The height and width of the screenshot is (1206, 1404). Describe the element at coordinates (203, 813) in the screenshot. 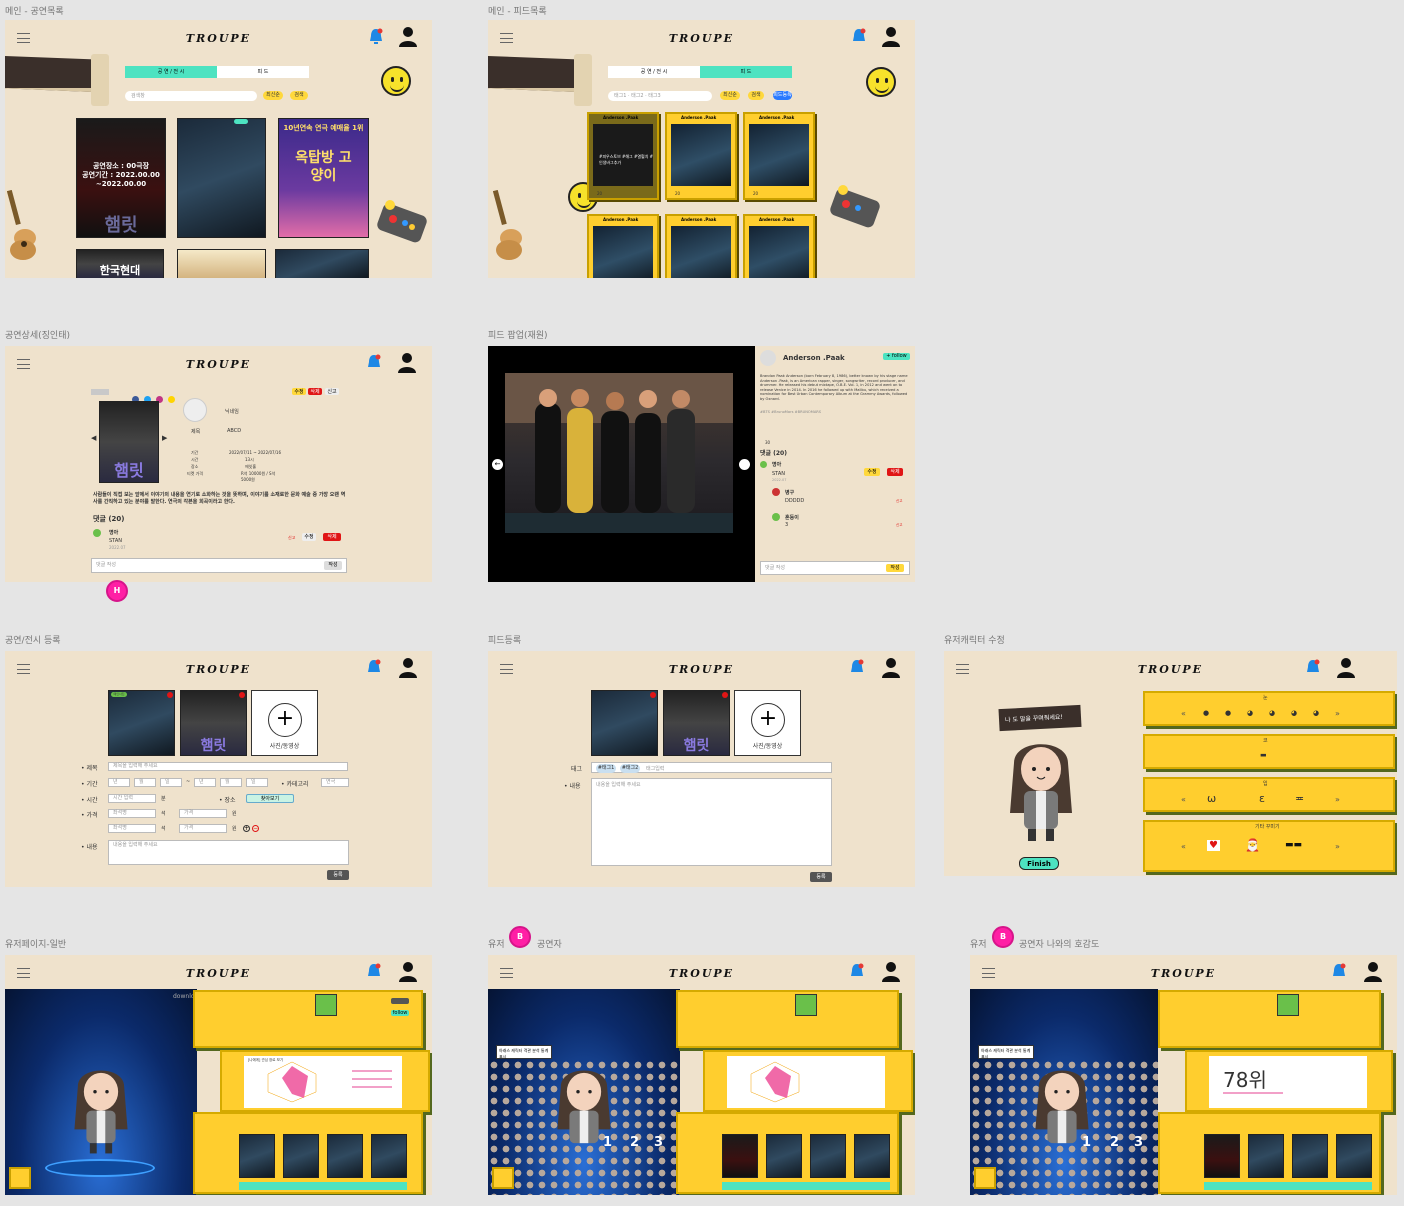

I see `price-input: 가격` at that location.